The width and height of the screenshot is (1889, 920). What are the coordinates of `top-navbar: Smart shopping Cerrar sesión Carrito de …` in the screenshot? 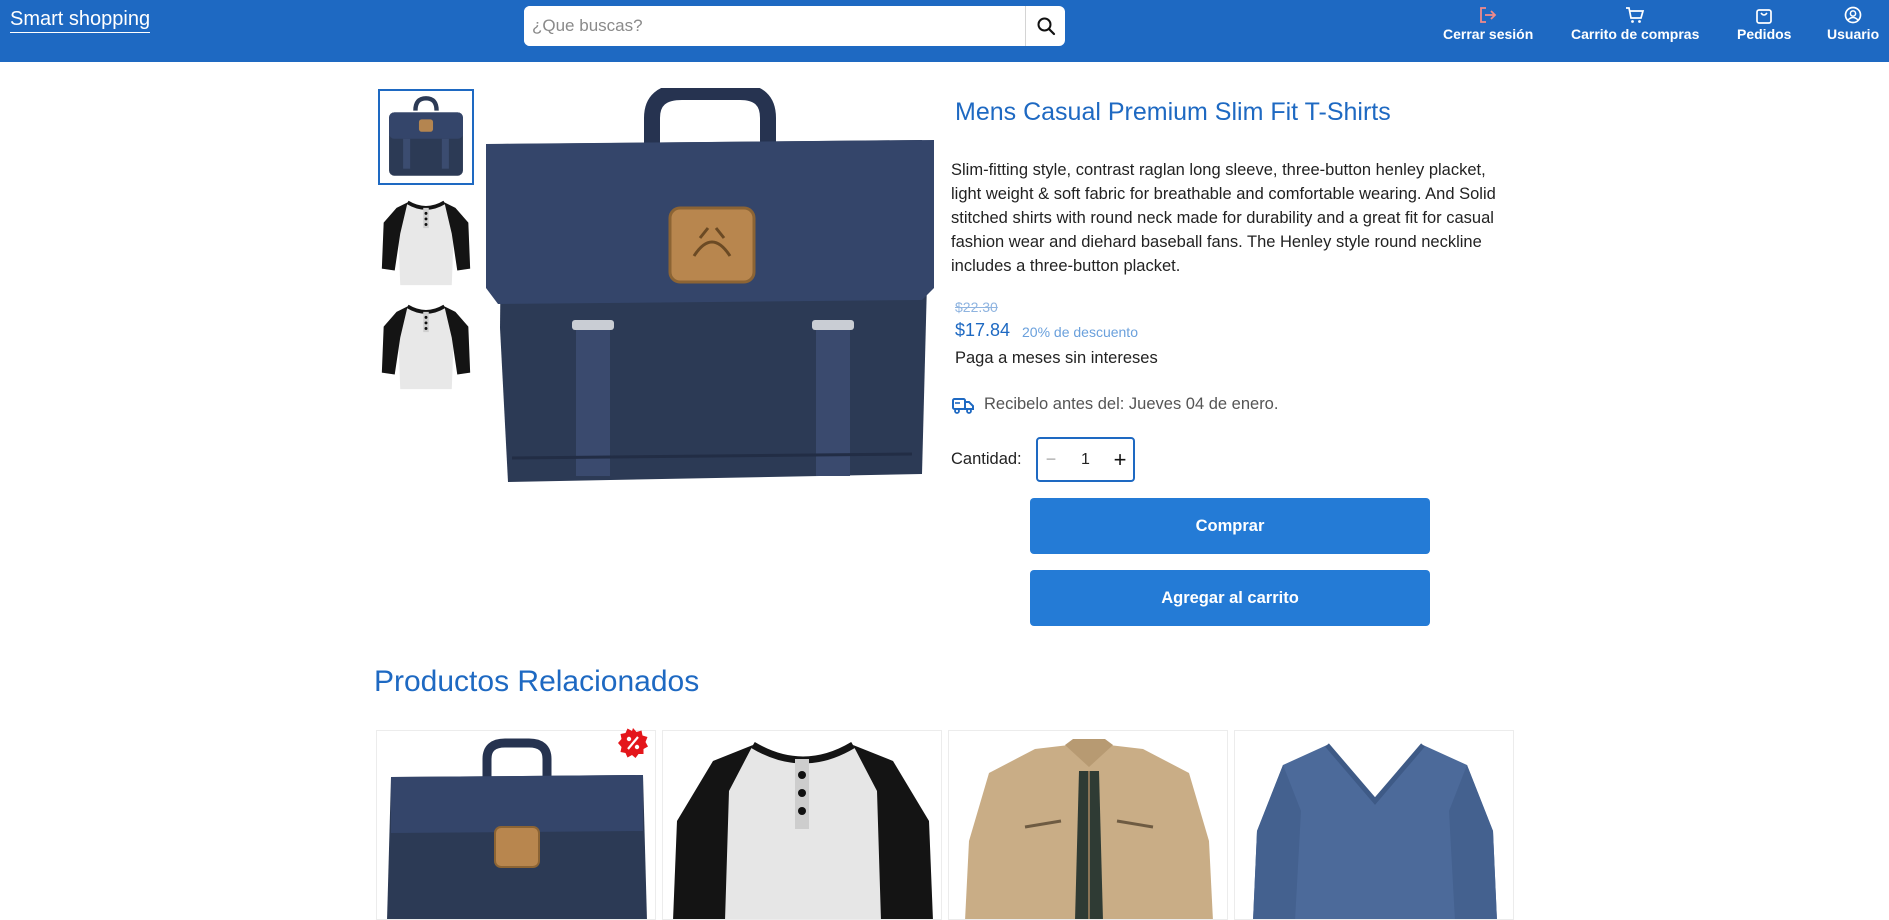 It's located at (944, 31).